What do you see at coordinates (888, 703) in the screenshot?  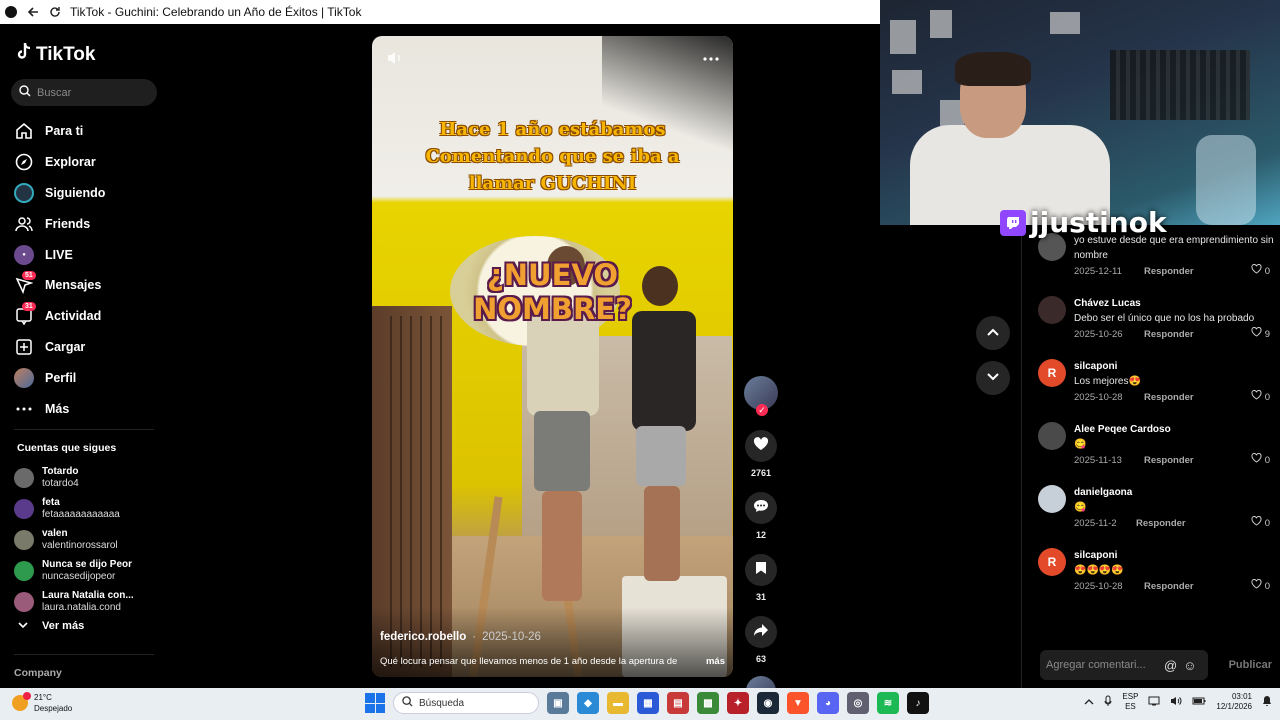 I see `spotify-app-icon: ≋` at bounding box center [888, 703].